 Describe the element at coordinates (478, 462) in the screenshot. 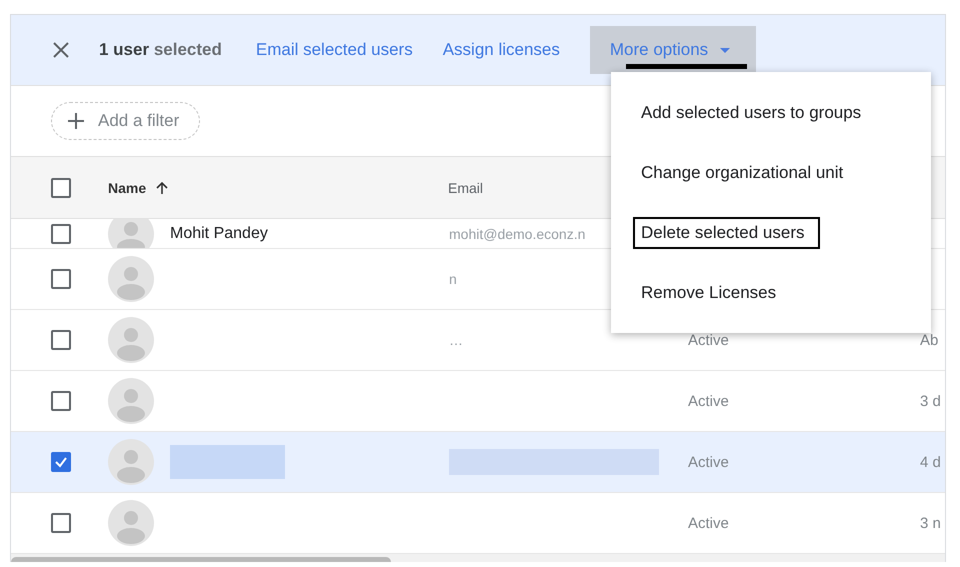

I see `table-row: Active 4 d` at that location.